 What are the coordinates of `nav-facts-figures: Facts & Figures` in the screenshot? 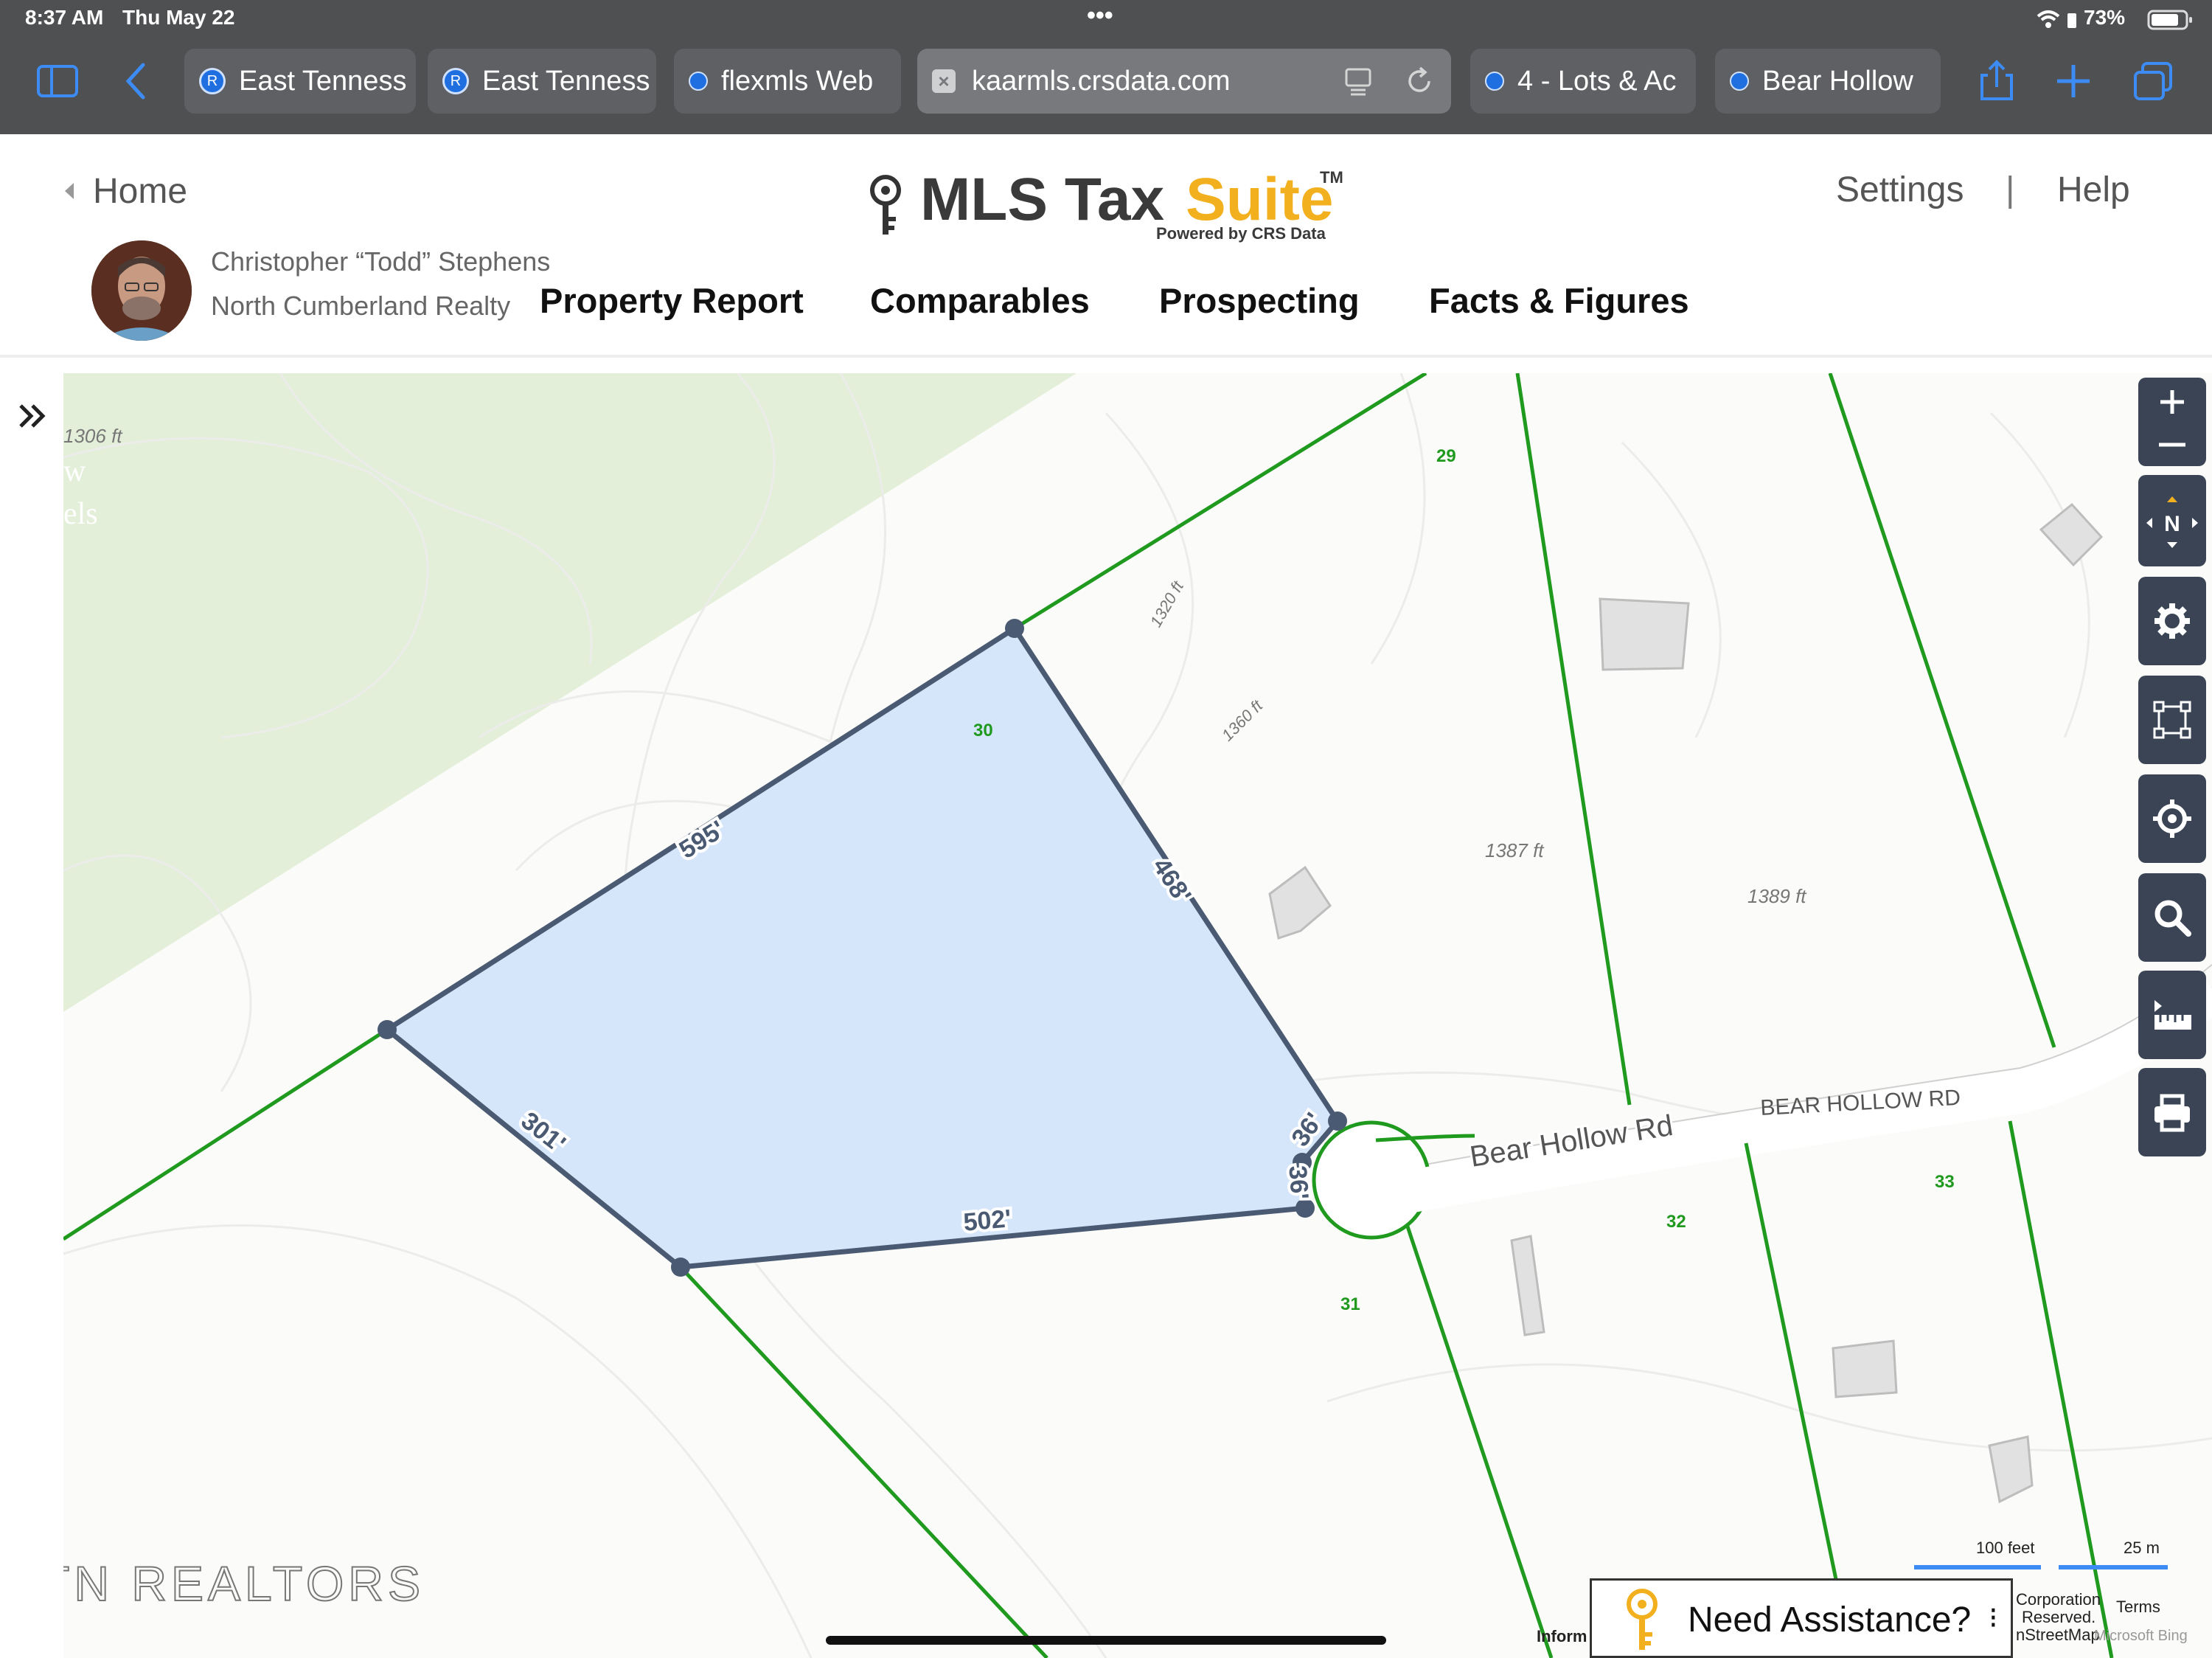 It's located at (1559, 300).